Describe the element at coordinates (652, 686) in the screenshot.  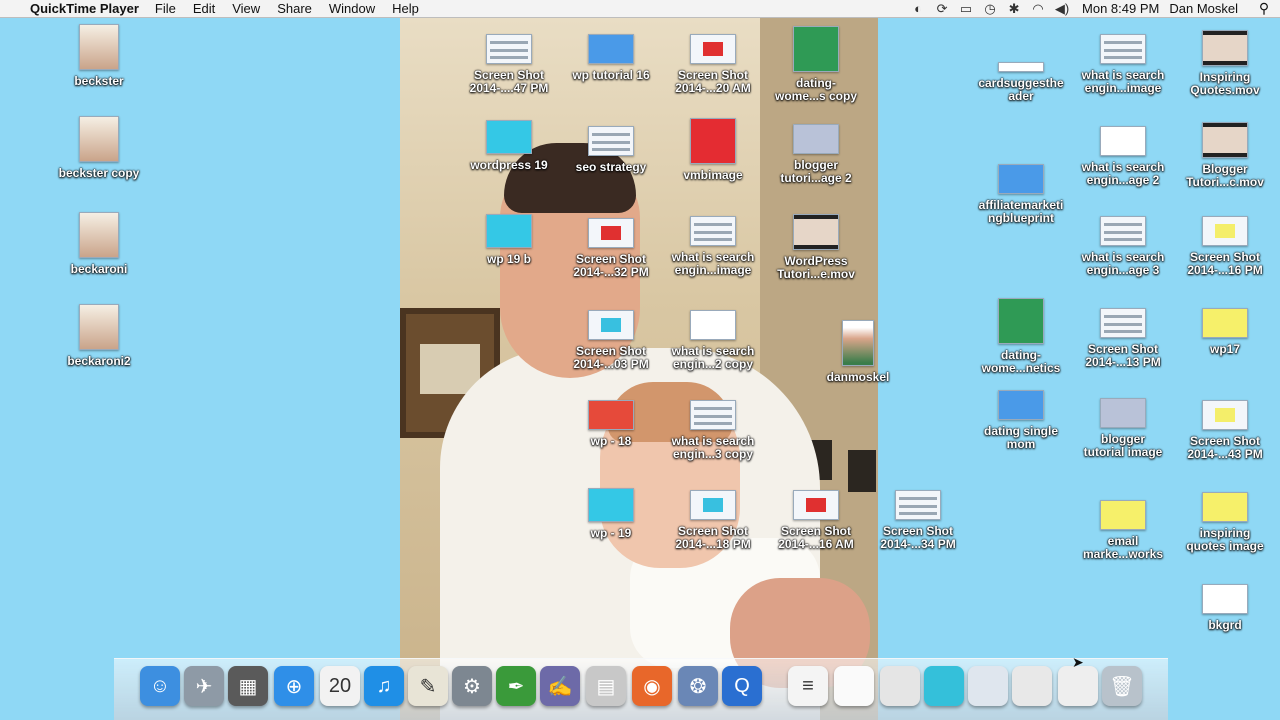
I see `firefox-icon: ◉` at that location.